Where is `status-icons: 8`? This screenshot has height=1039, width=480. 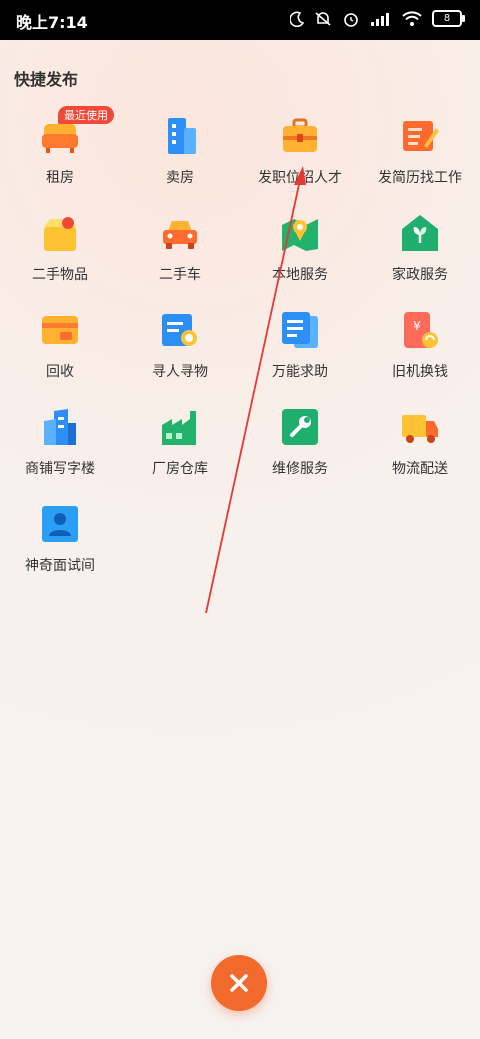
status-icons: 8 is located at coordinates (377, 18).